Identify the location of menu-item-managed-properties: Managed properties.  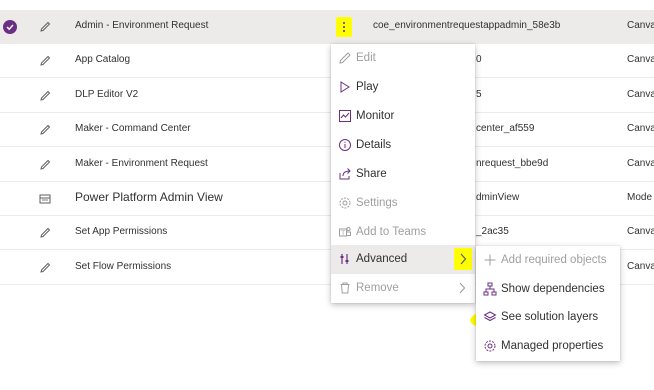
(548, 346).